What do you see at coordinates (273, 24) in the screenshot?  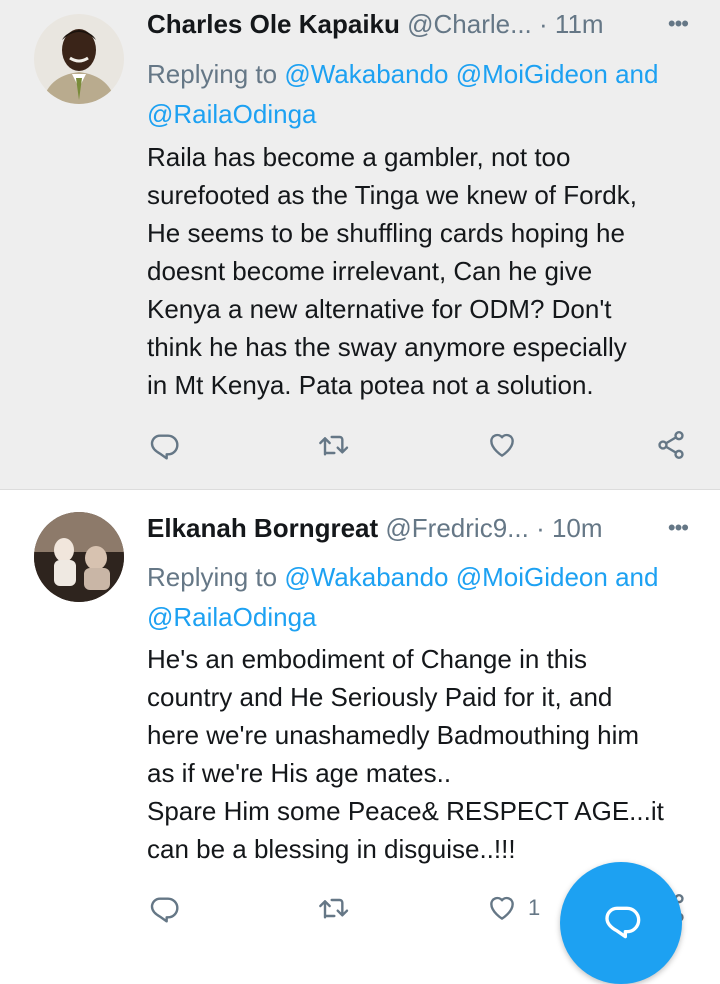 I see `author-name: Charles Ole Kapaiku` at bounding box center [273, 24].